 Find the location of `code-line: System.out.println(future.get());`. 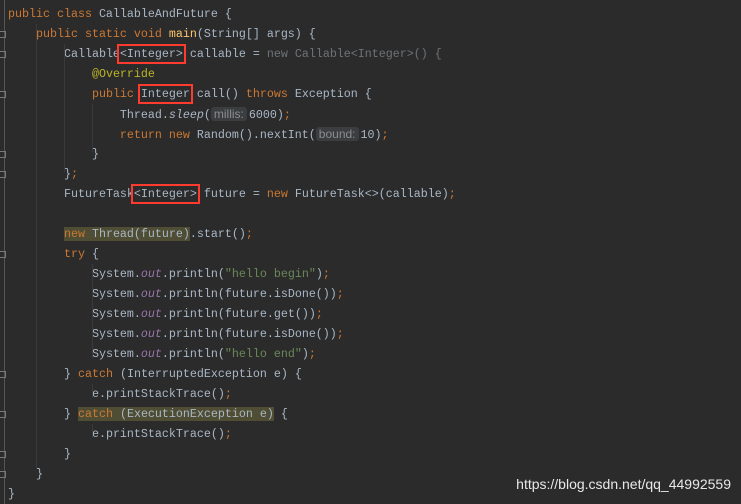

code-line: System.out.println(future.get()); is located at coordinates (232, 314).